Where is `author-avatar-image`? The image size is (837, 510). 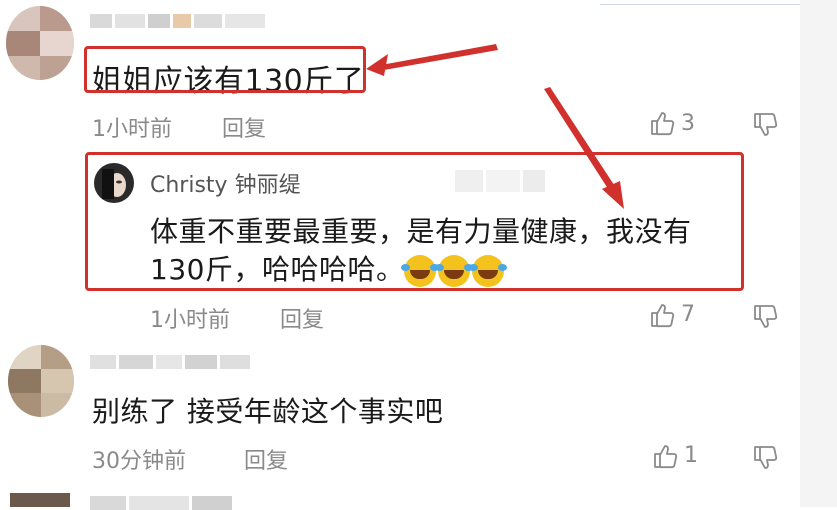
author-avatar-image is located at coordinates (114, 183).